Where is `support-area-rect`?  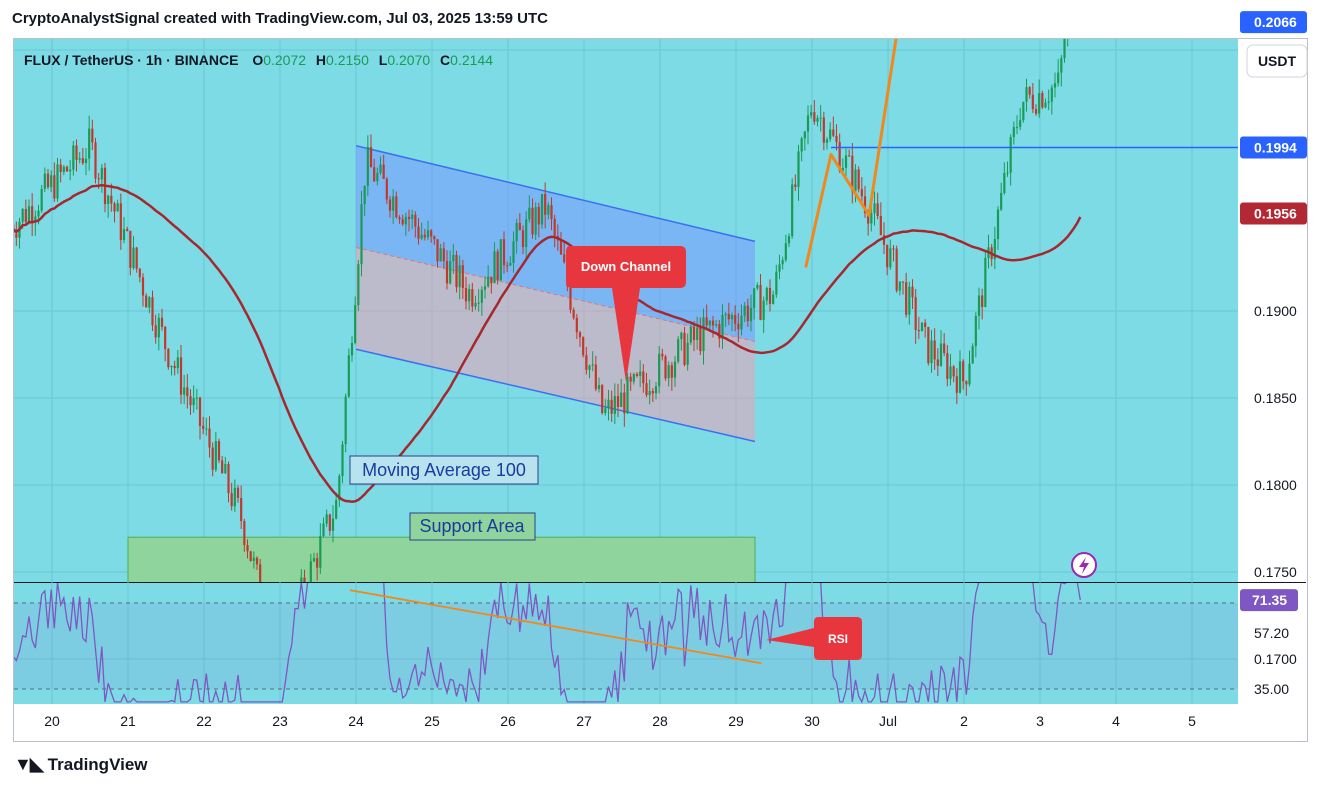
support-area-rect is located at coordinates (441, 562).